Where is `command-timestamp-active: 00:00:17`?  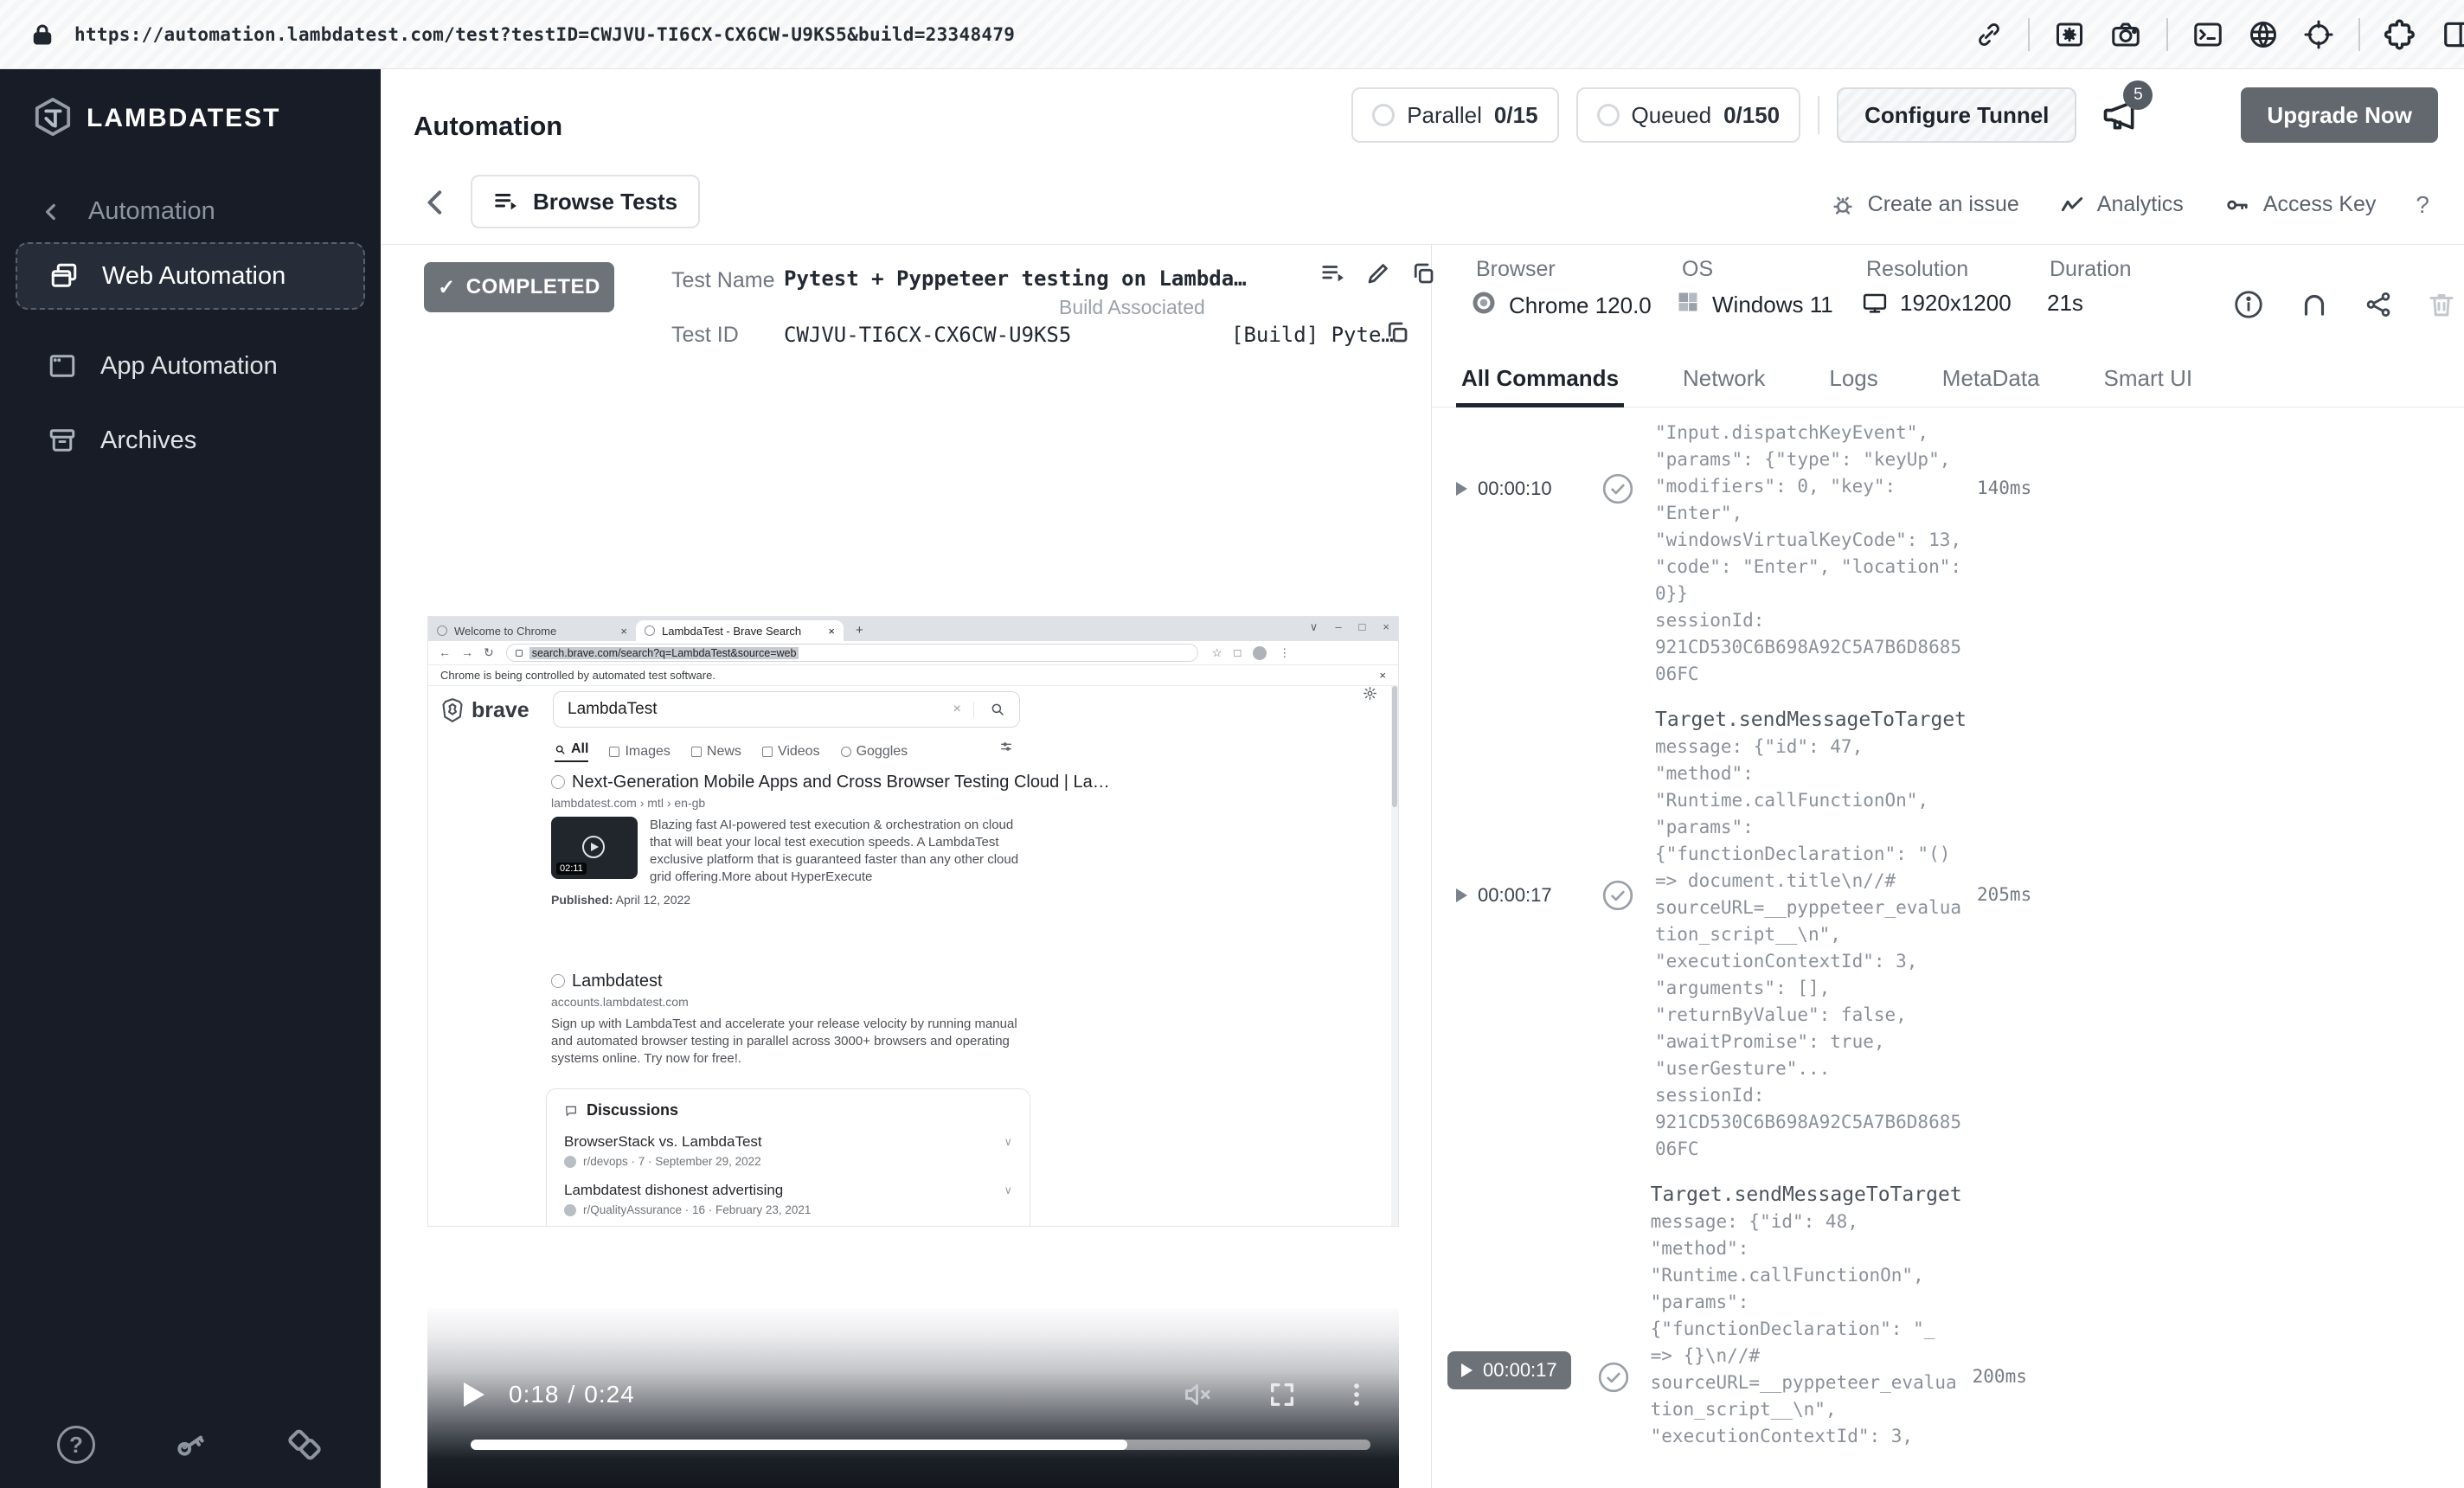
command-timestamp-active: 00:00:17 is located at coordinates (1509, 1370).